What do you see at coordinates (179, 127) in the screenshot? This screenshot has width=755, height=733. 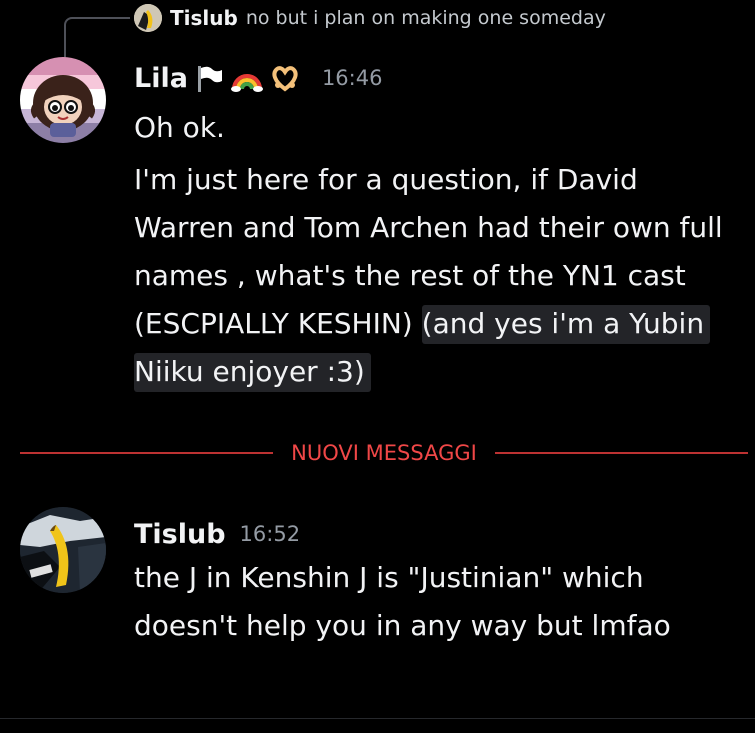 I see `message-line: Oh ok.` at bounding box center [179, 127].